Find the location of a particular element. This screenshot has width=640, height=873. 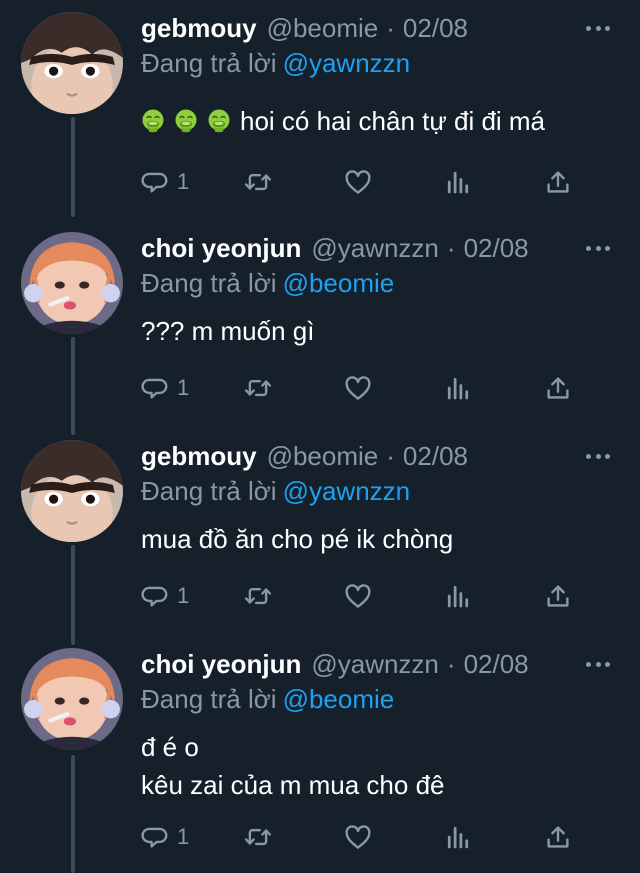

tweet-text-body: hoi có hai chân tự đi đi má is located at coordinates (393, 121).